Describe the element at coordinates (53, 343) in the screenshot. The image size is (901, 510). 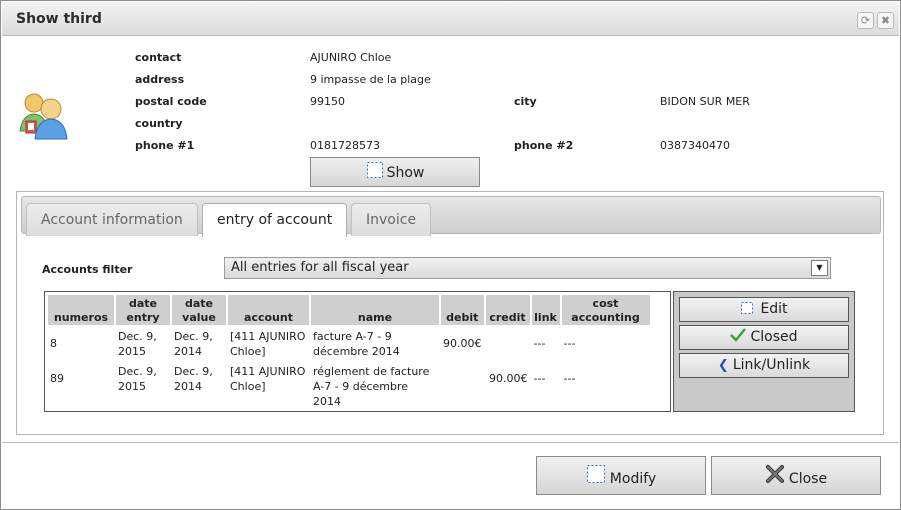
I see `cell-numeros: 8` at that location.